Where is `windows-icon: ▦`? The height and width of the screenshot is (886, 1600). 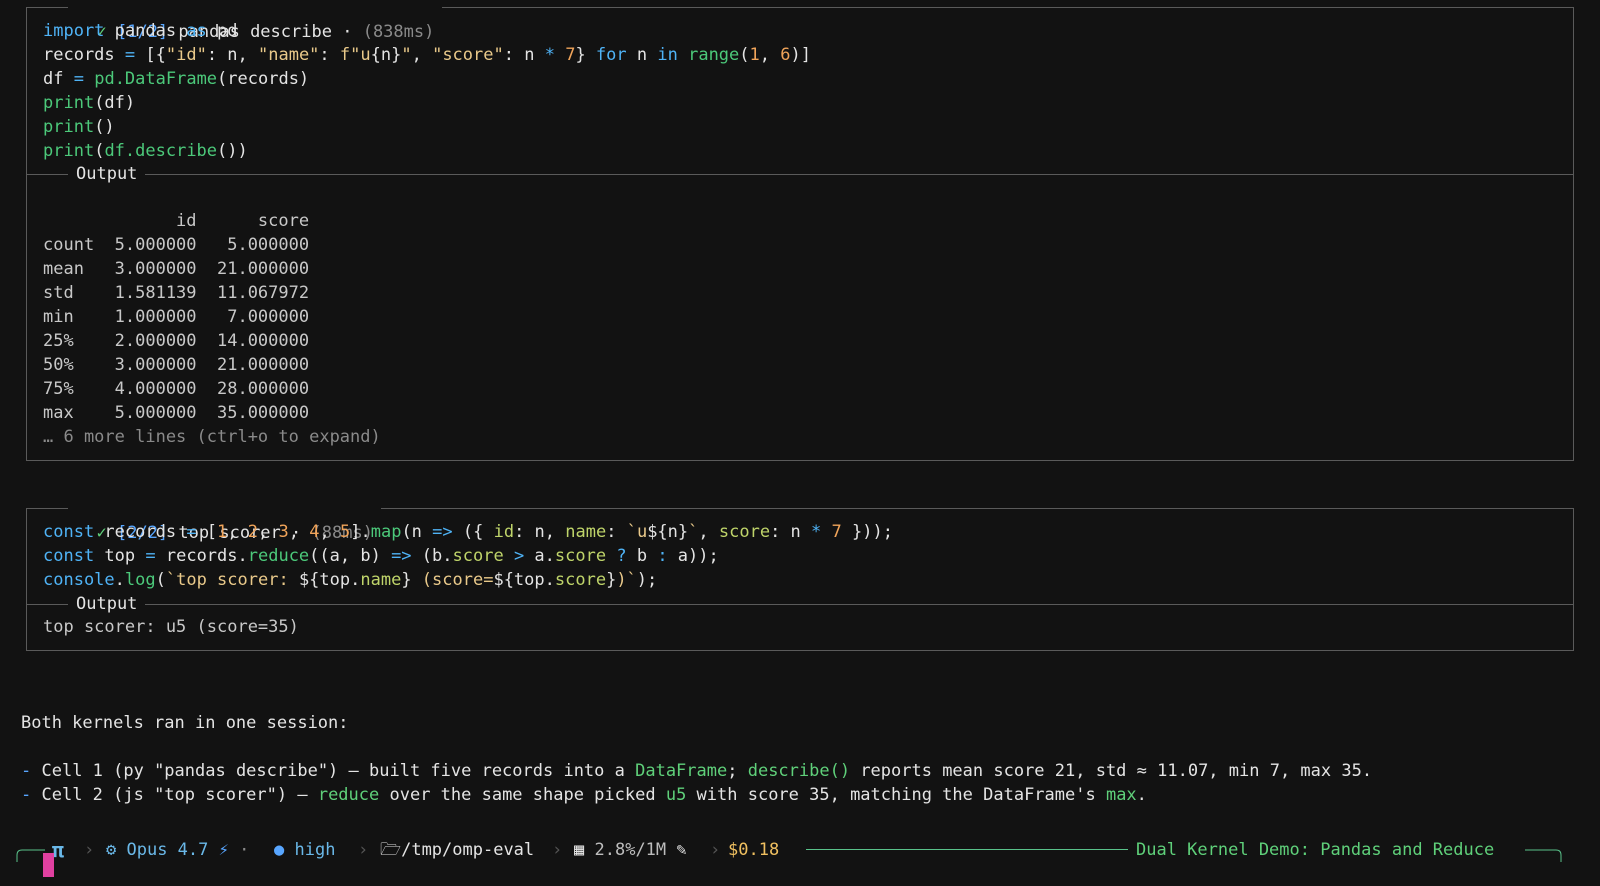 windows-icon: ▦ is located at coordinates (579, 850).